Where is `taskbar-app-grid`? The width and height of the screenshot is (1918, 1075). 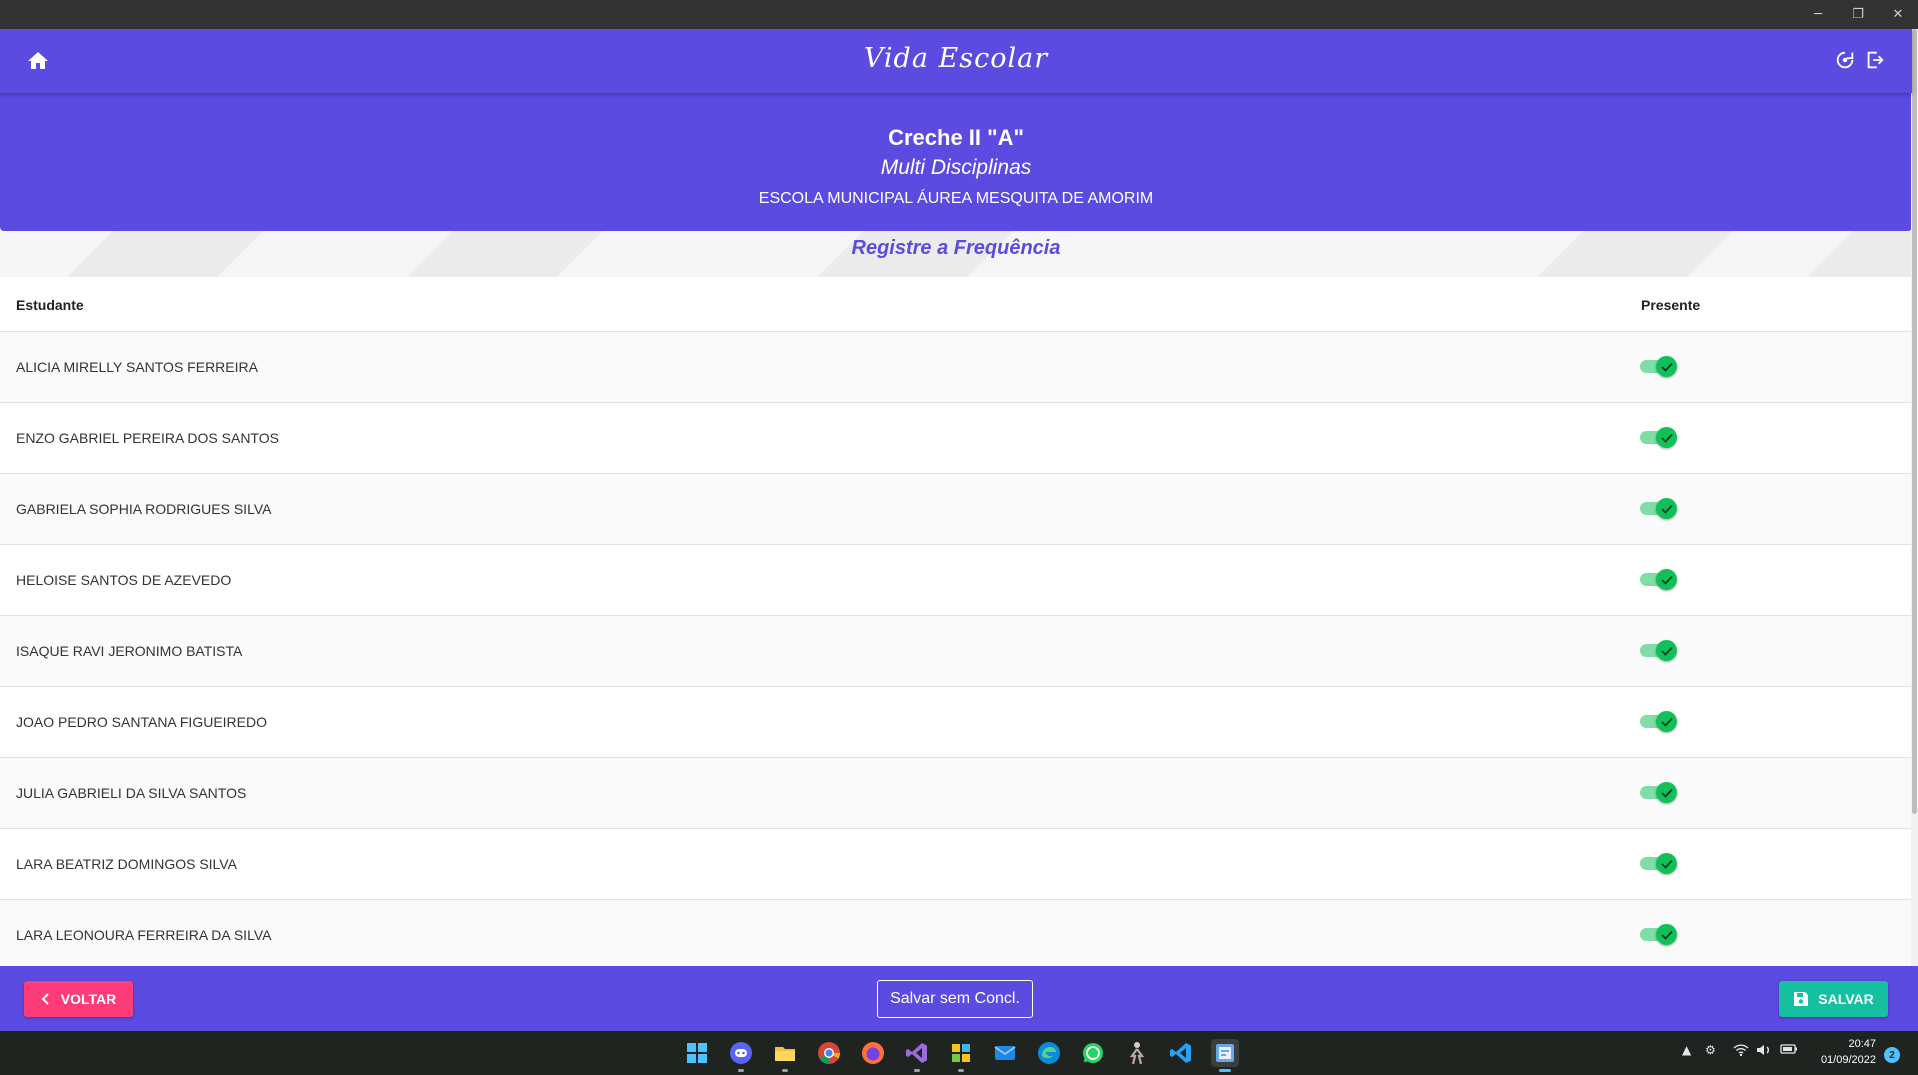
taskbar-app-grid is located at coordinates (961, 1055).